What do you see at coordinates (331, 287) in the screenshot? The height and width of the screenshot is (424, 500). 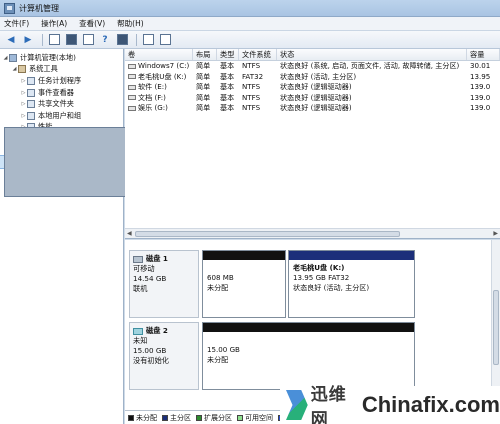 I see `partition-state: 状态良好 (活动, 主分区)` at bounding box center [331, 287].